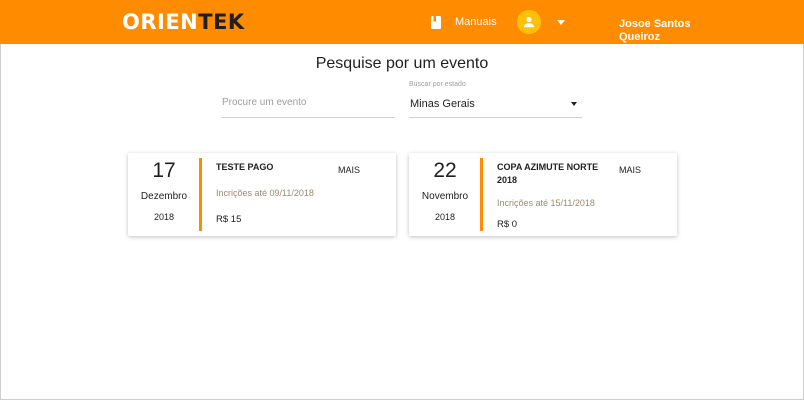  What do you see at coordinates (655, 30) in the screenshot?
I see `user-name: Josoe Santos Queiroz` at bounding box center [655, 30].